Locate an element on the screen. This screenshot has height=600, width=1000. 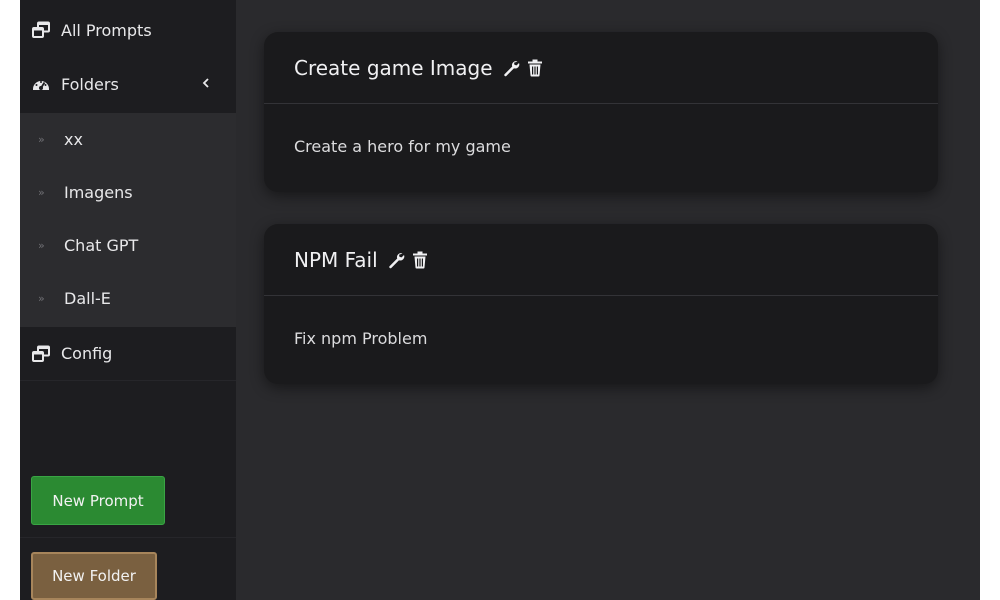
sidebar-item-label: Config is located at coordinates (87, 353).